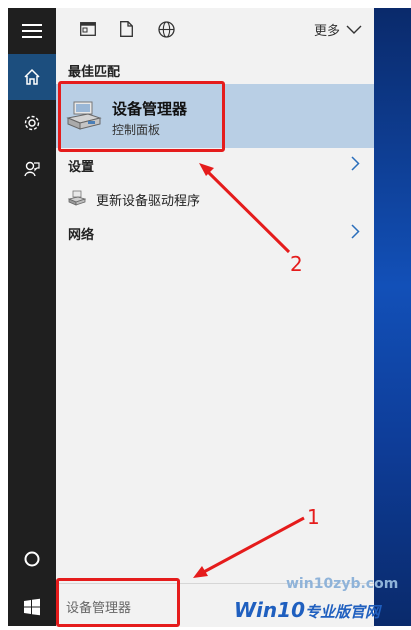 Image resolution: width=411 pixels, height=630 pixels. Describe the element at coordinates (313, 517) in the screenshot. I see `annotation-label-1: 1` at that location.